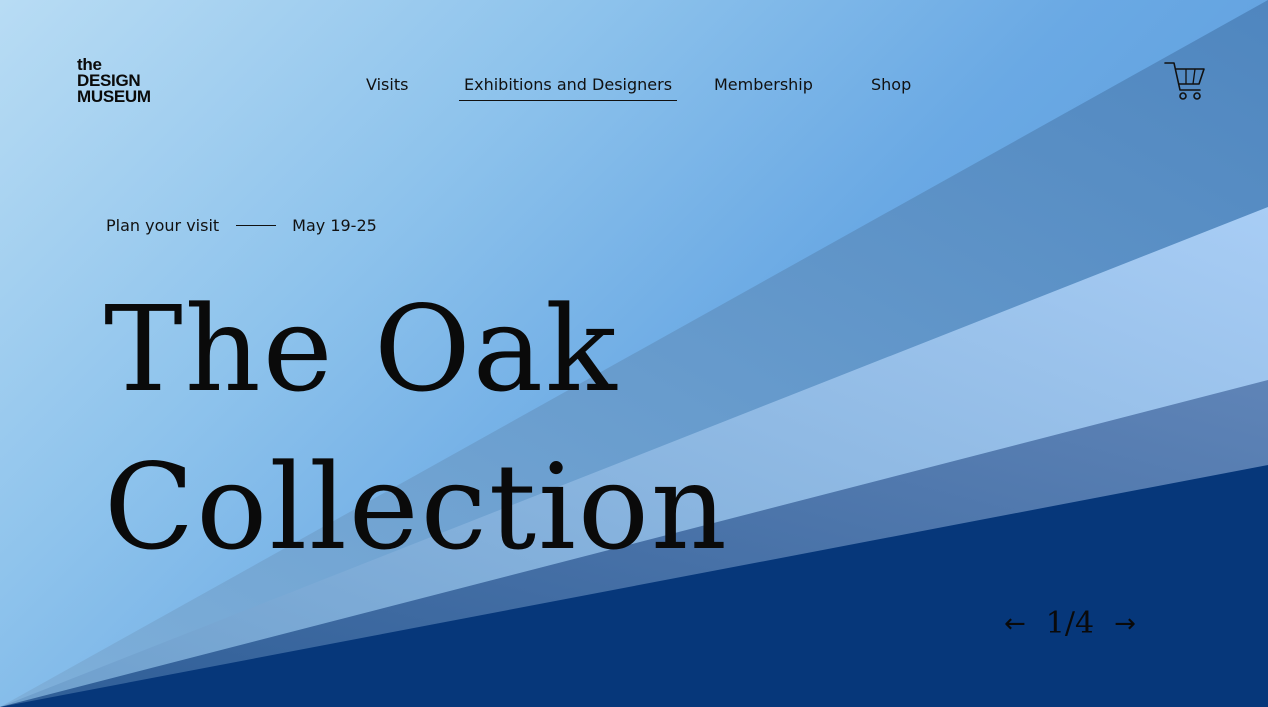  I want to click on title-line-1: The Oak, so click(361, 349).